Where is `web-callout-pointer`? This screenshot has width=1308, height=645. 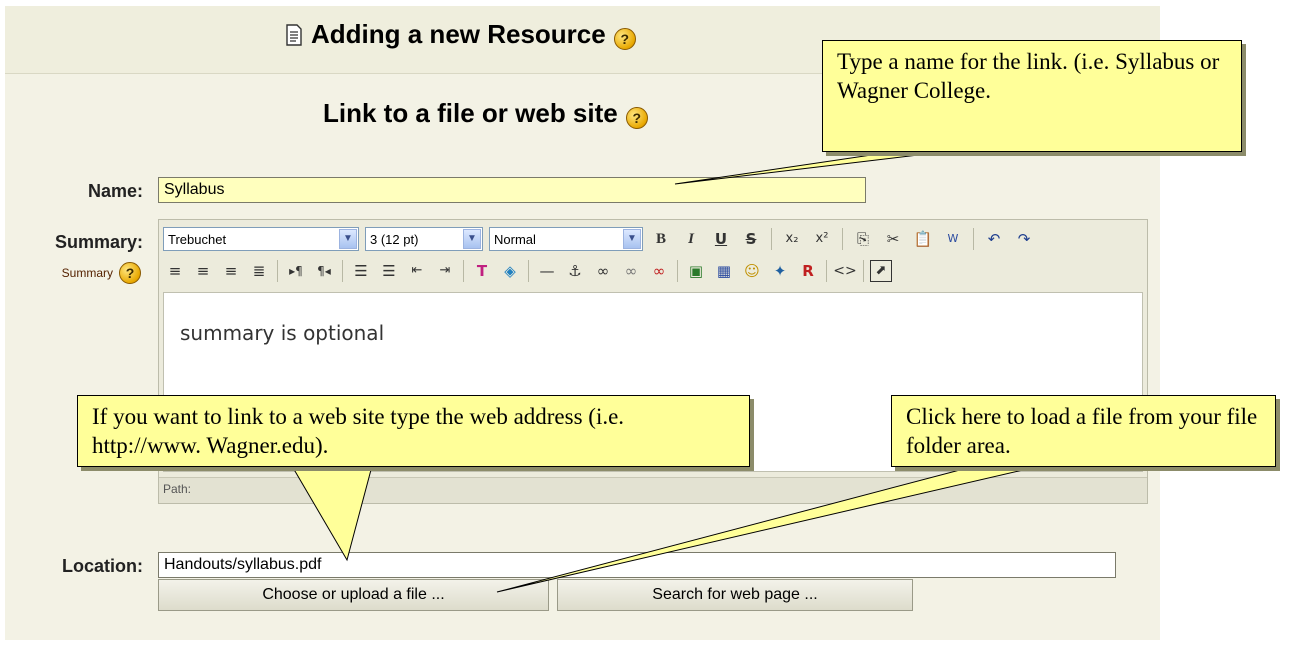 web-callout-pointer is located at coordinates (332, 513).